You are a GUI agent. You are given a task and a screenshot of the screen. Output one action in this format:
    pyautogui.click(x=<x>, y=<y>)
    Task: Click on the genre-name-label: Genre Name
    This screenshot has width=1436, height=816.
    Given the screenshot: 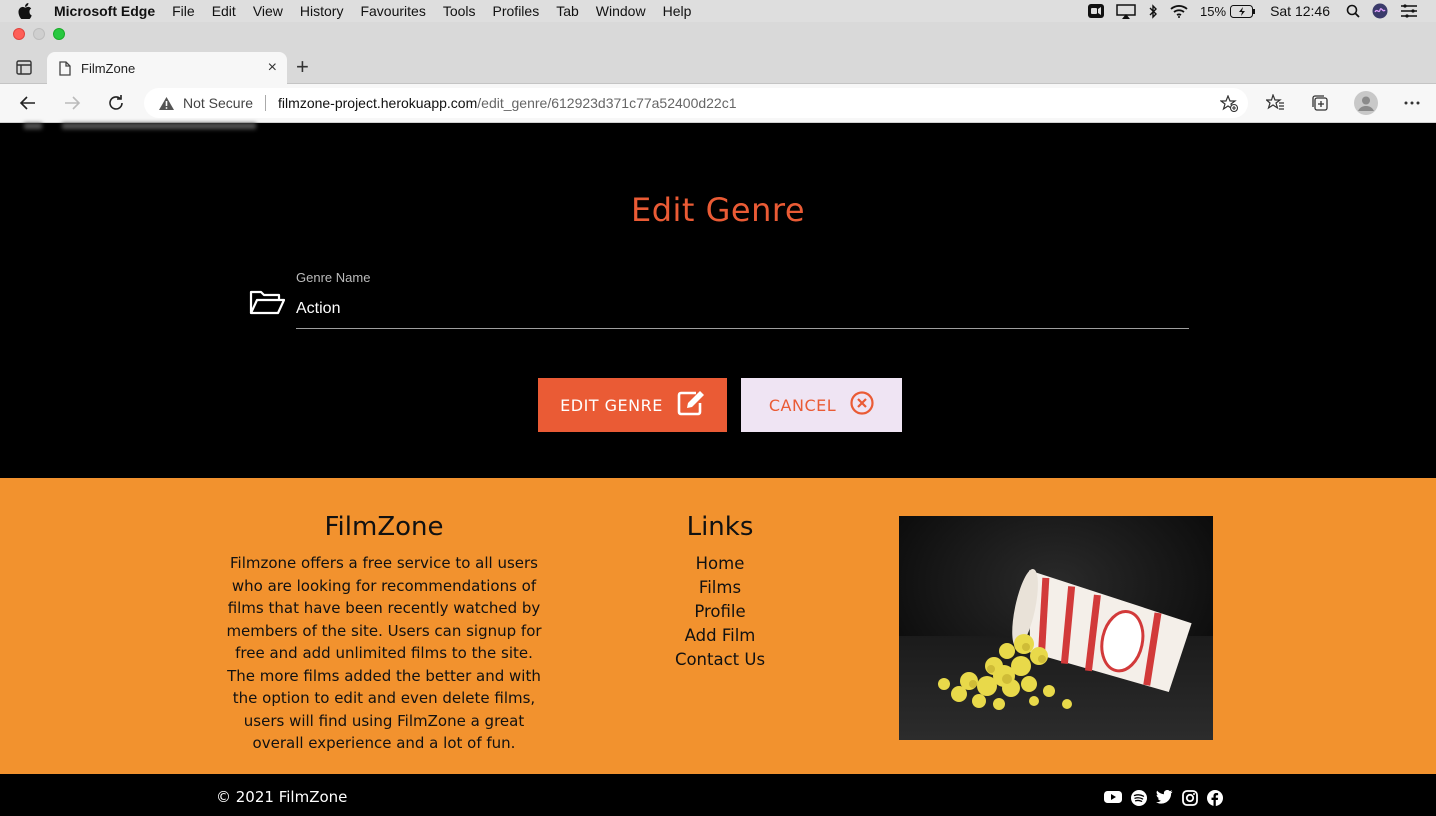 What is the action you would take?
    pyautogui.click(x=333, y=277)
    